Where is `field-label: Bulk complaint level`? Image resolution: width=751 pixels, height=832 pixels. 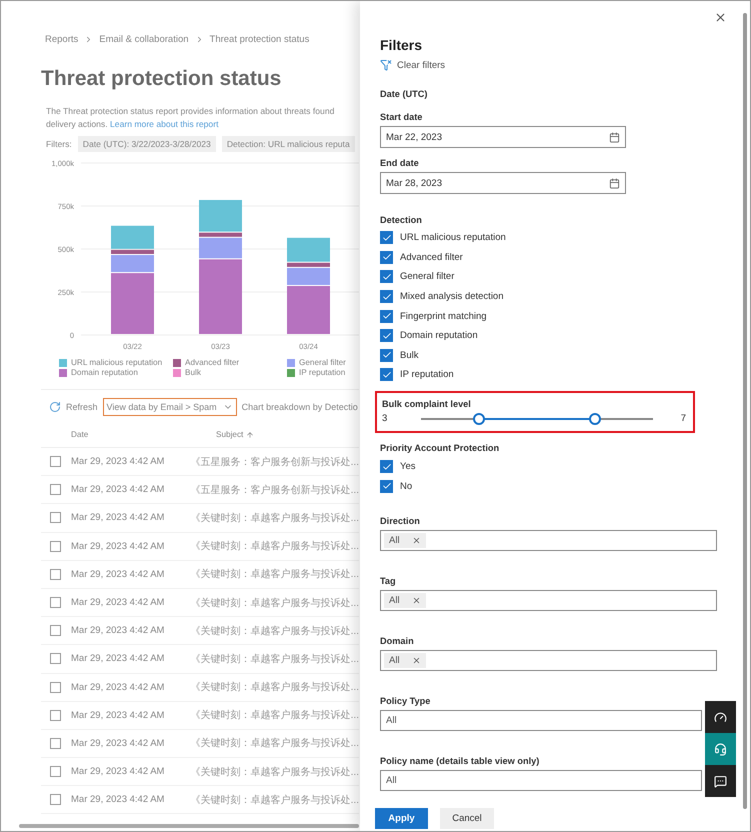 field-label: Bulk complaint level is located at coordinates (427, 403).